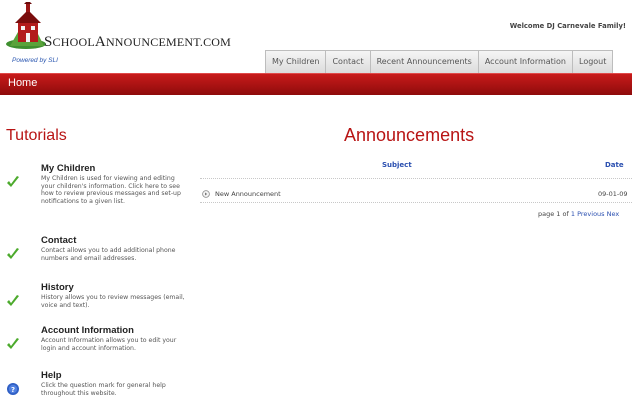  Describe the element at coordinates (424, 61) in the screenshot. I see `tab-recent-announcements: Recent Announcements` at that location.